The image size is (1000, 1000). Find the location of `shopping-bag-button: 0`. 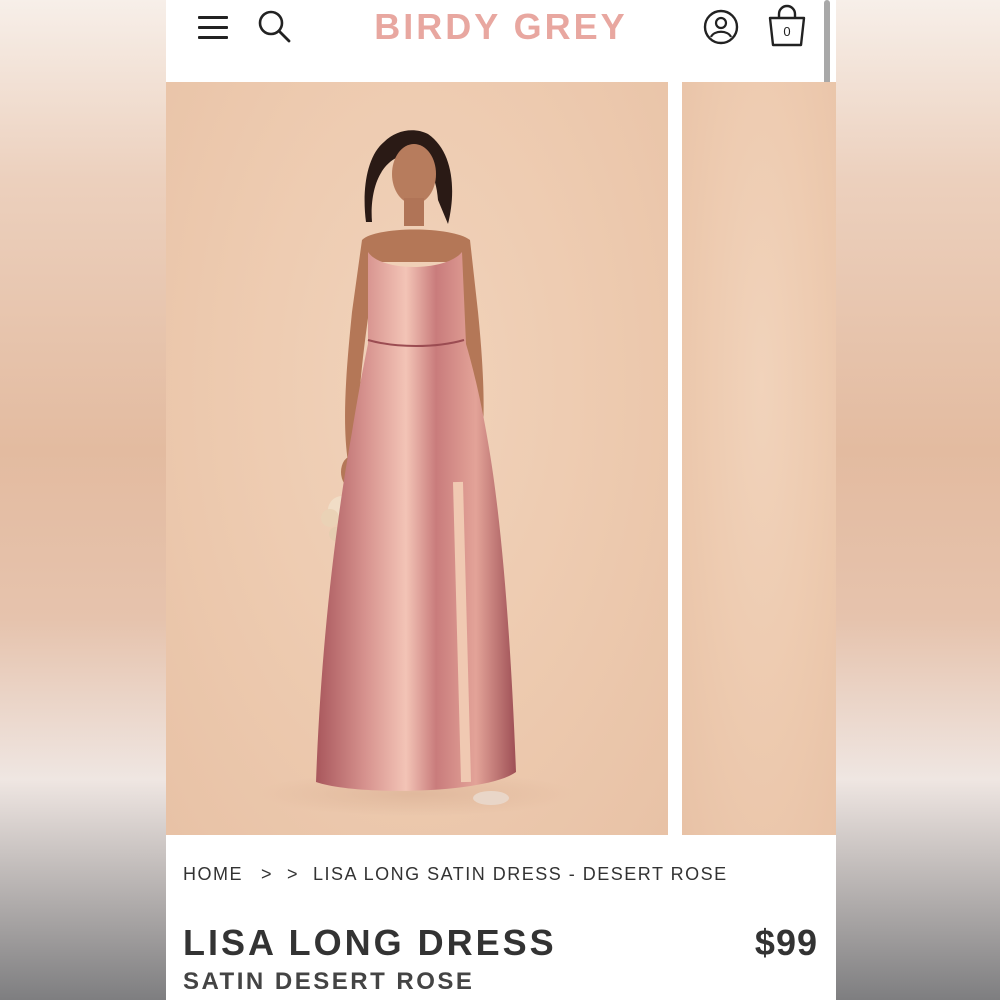

shopping-bag-button: 0 is located at coordinates (787, 26).